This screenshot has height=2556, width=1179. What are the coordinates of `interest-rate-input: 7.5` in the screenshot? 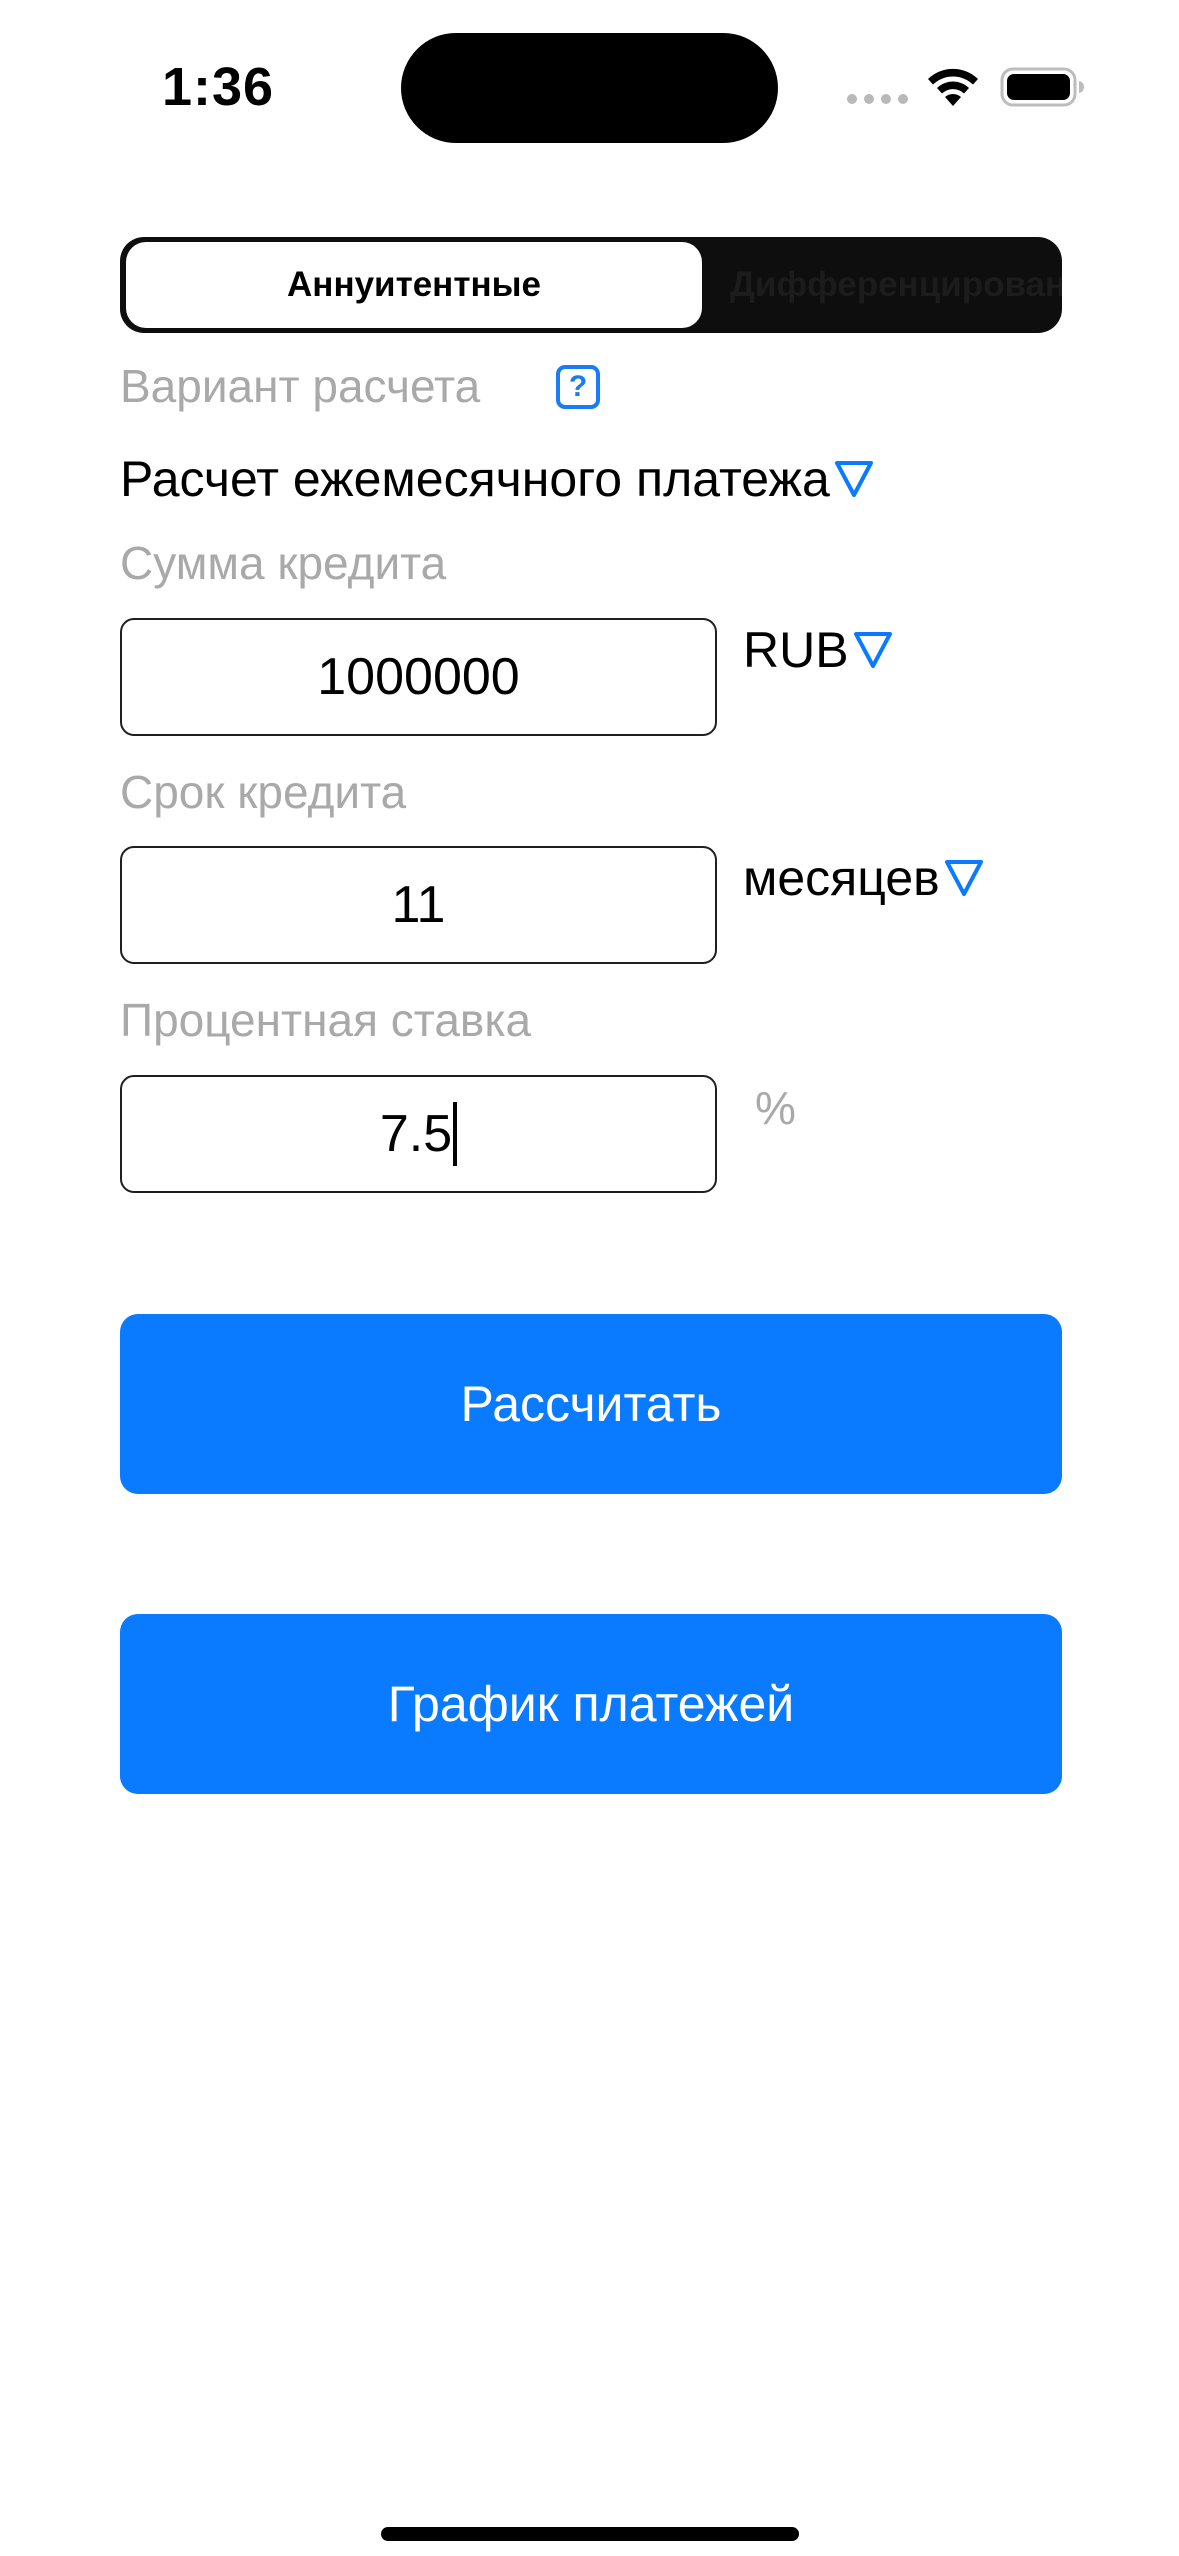 It's located at (418, 1134).